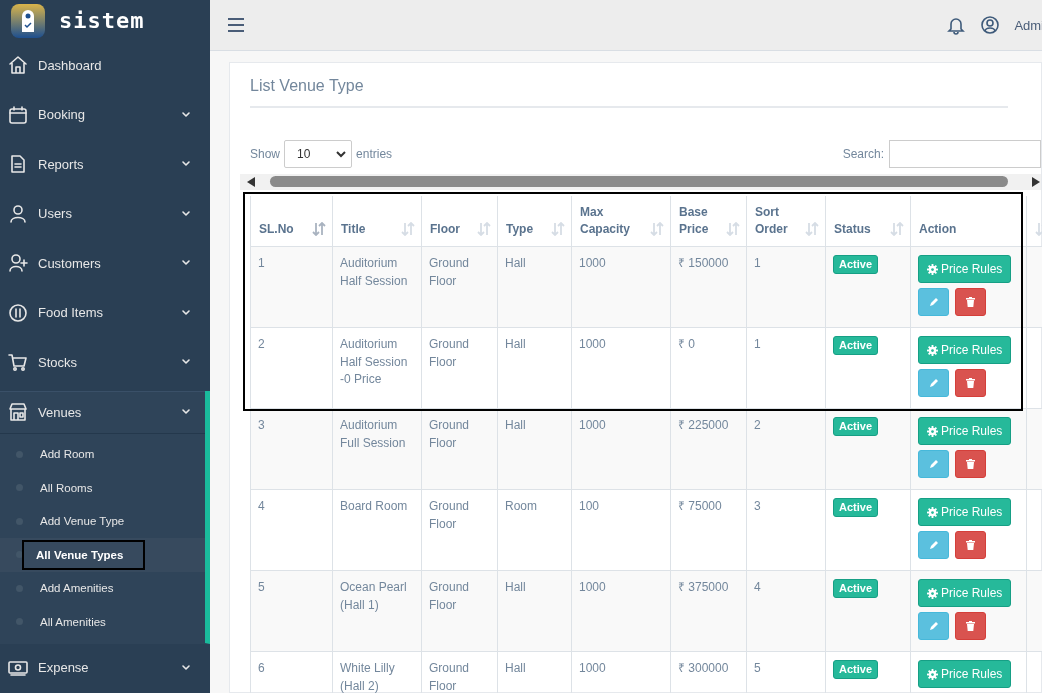  What do you see at coordinates (708, 287) in the screenshot?
I see `table-cell: ₹ 150000` at bounding box center [708, 287].